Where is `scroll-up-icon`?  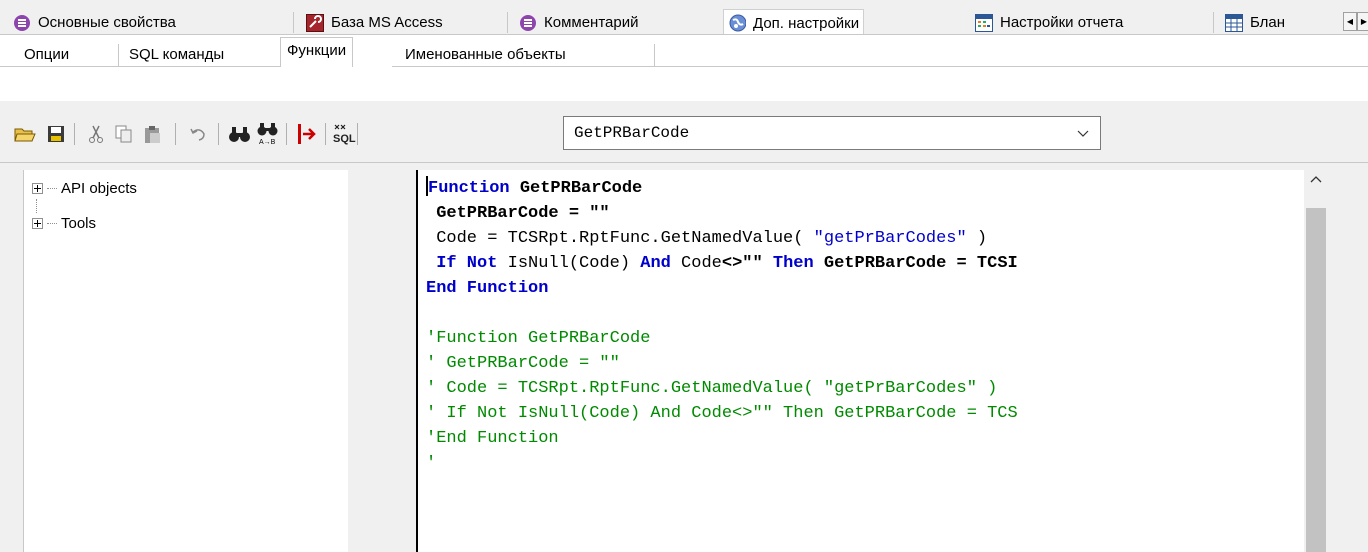 scroll-up-icon is located at coordinates (1316, 184).